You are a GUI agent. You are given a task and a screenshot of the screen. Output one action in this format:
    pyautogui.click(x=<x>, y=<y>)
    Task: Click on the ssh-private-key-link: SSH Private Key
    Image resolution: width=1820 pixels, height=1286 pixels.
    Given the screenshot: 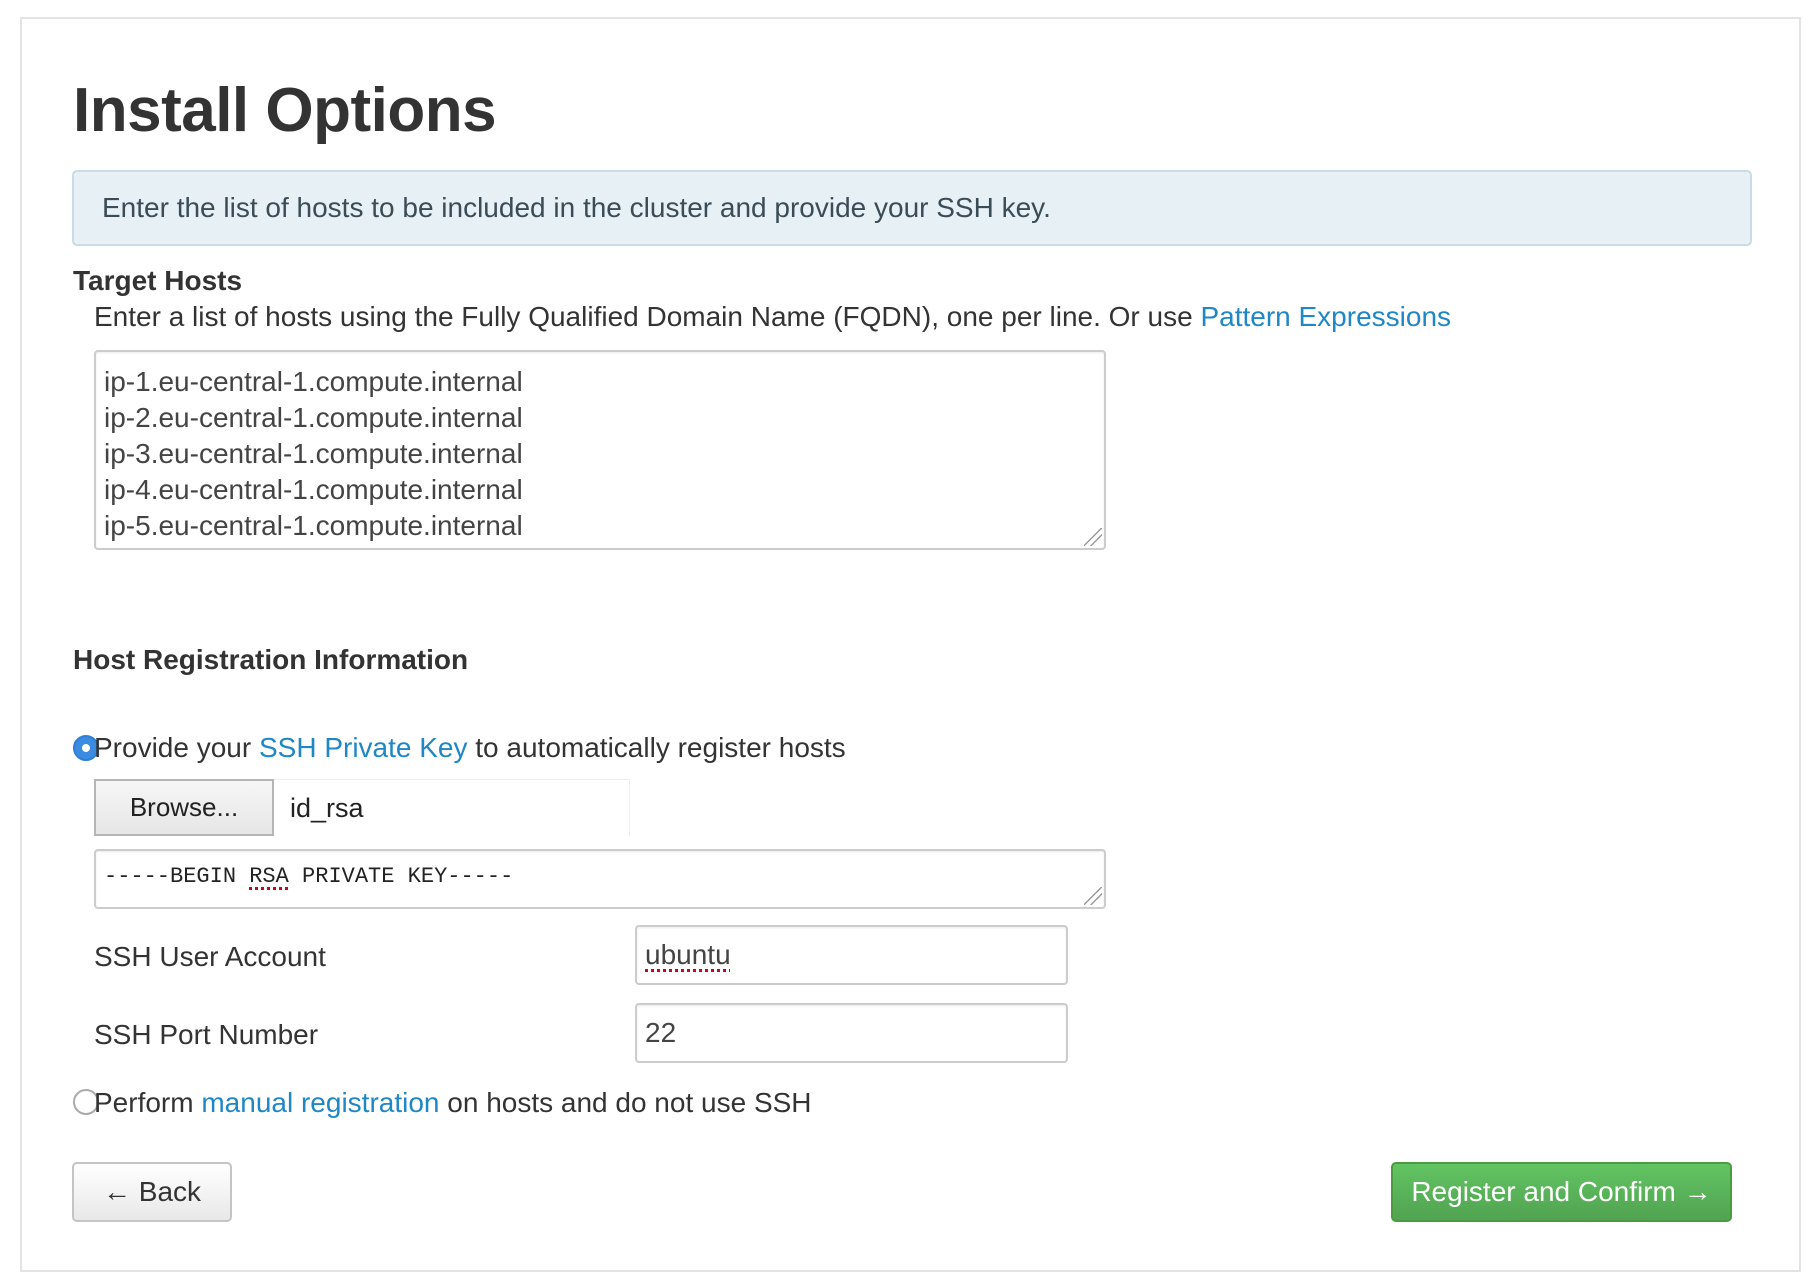 What is the action you would take?
    pyautogui.click(x=363, y=747)
    